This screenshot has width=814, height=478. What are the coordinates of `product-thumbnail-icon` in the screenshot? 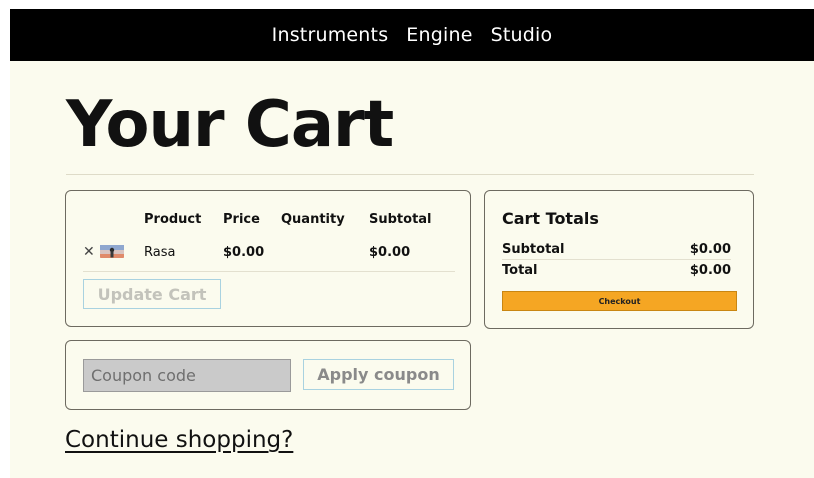 It's located at (112, 251).